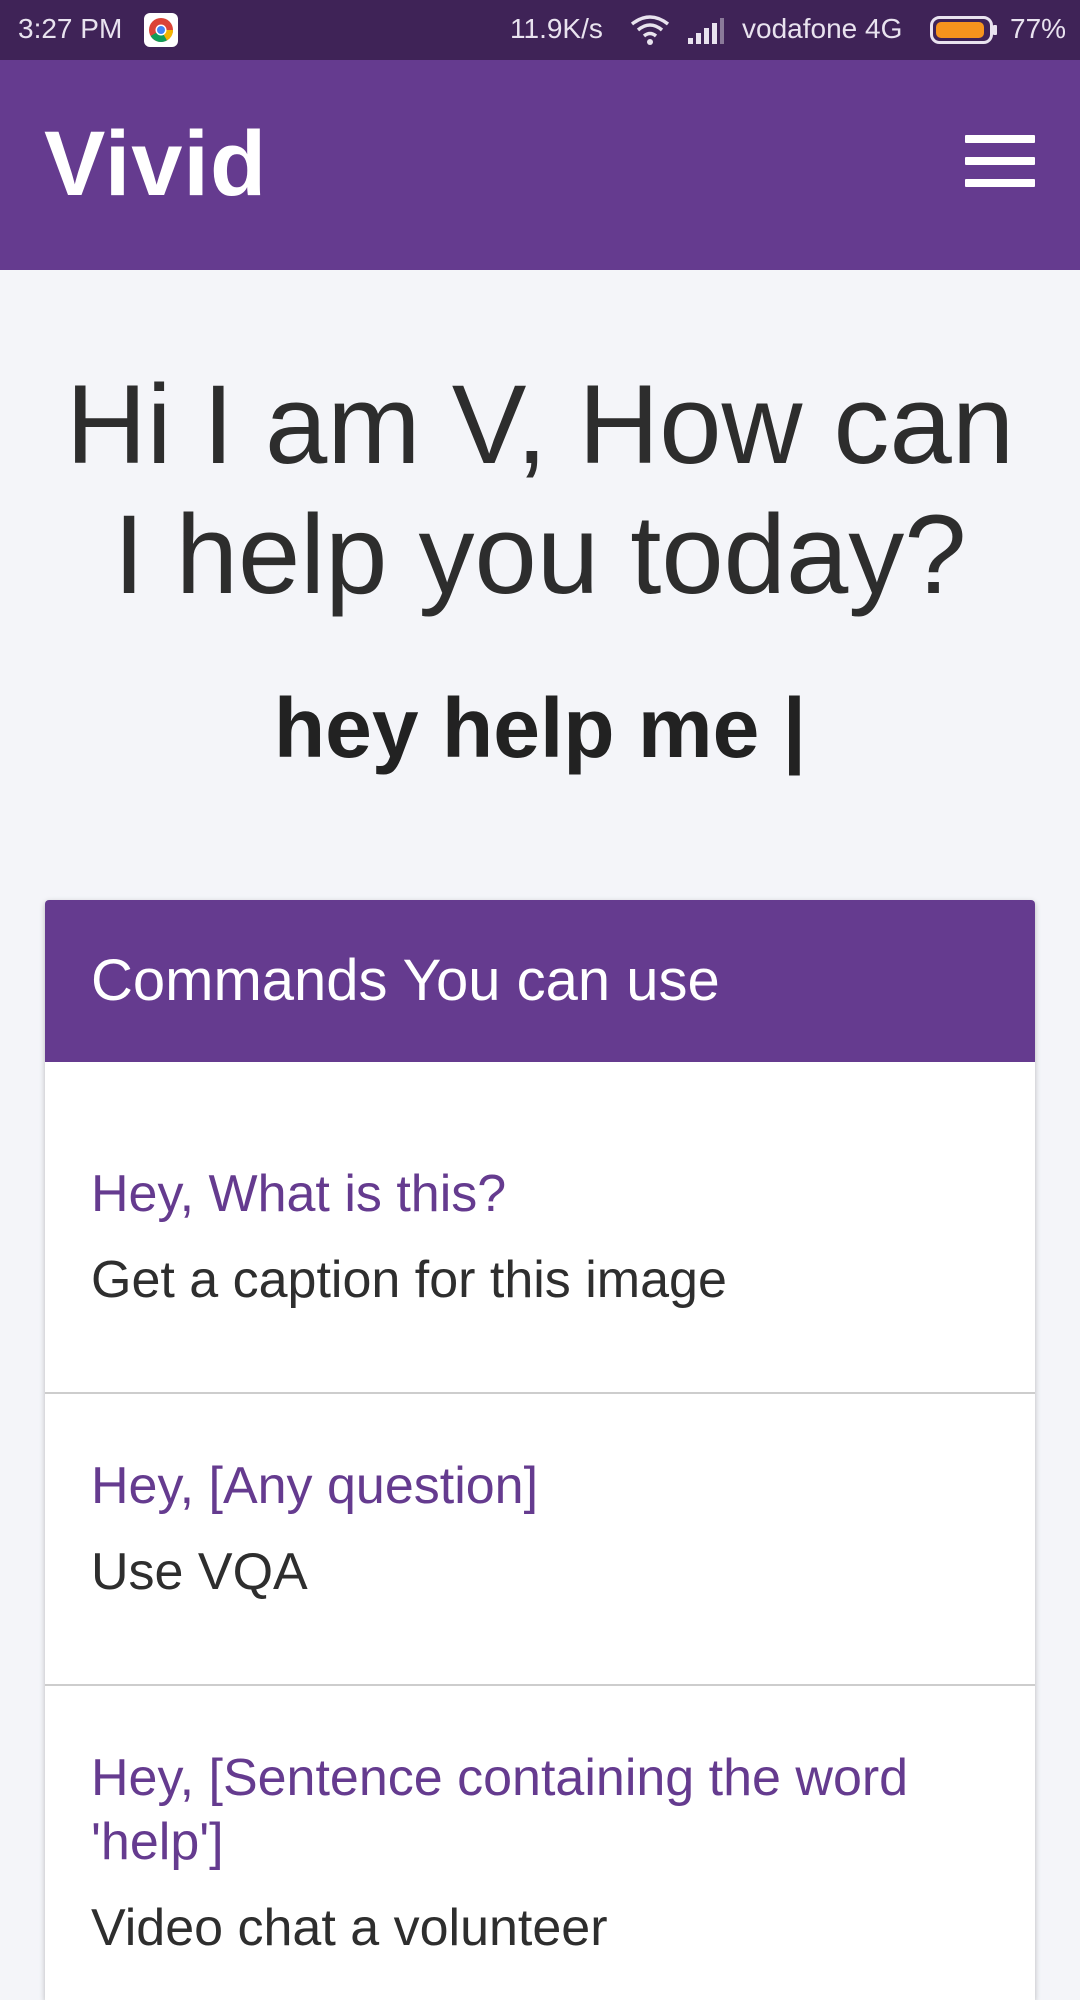 The height and width of the screenshot is (2000, 1080). I want to click on command-item: Hey, [Any question] Use VQA, so click(540, 1540).